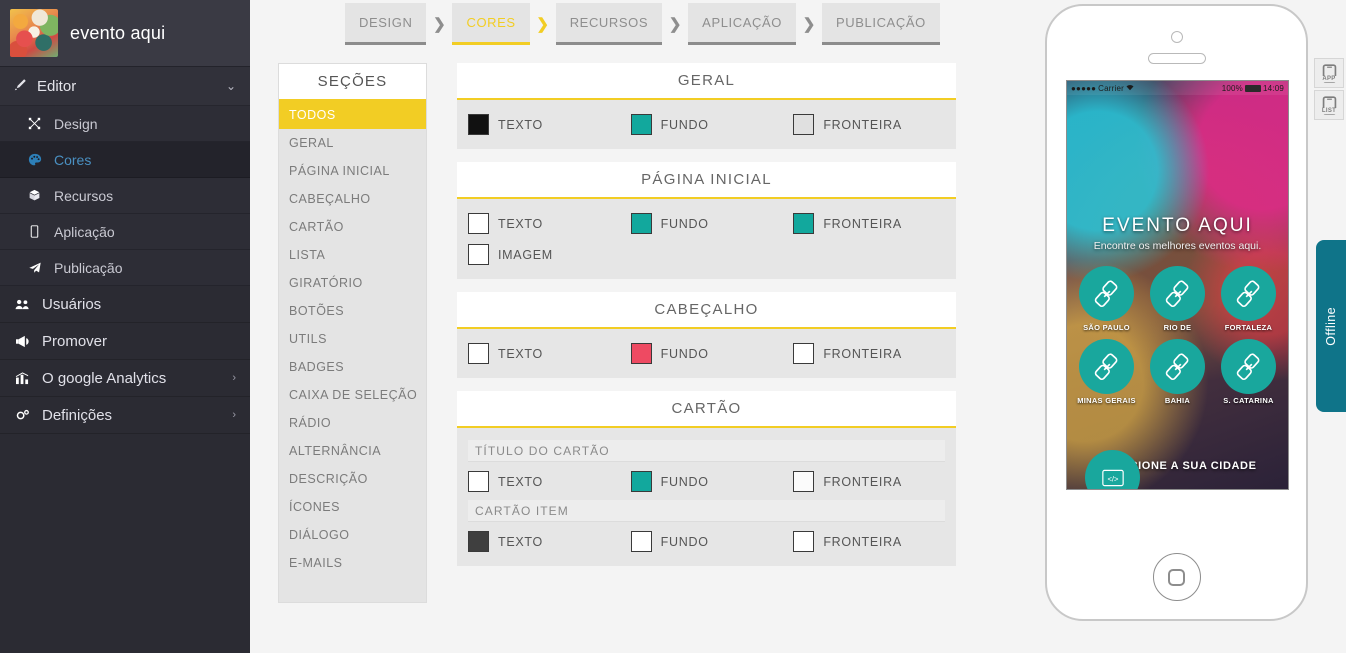 Image resolution: width=1346 pixels, height=653 pixels. I want to click on section-item: ALTERNÂNCIA, so click(352, 451).